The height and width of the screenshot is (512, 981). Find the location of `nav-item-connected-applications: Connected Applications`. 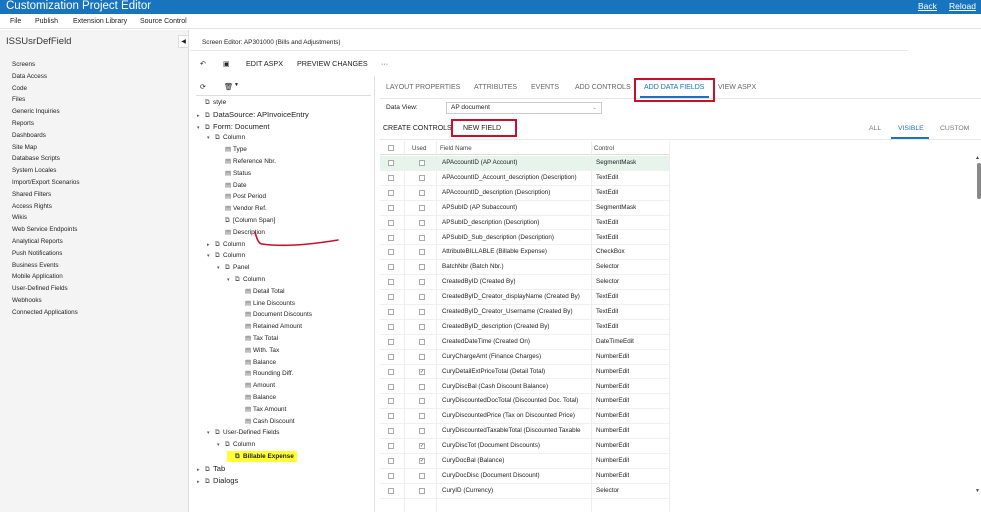

nav-item-connected-applications: Connected Applications is located at coordinates (46, 313).